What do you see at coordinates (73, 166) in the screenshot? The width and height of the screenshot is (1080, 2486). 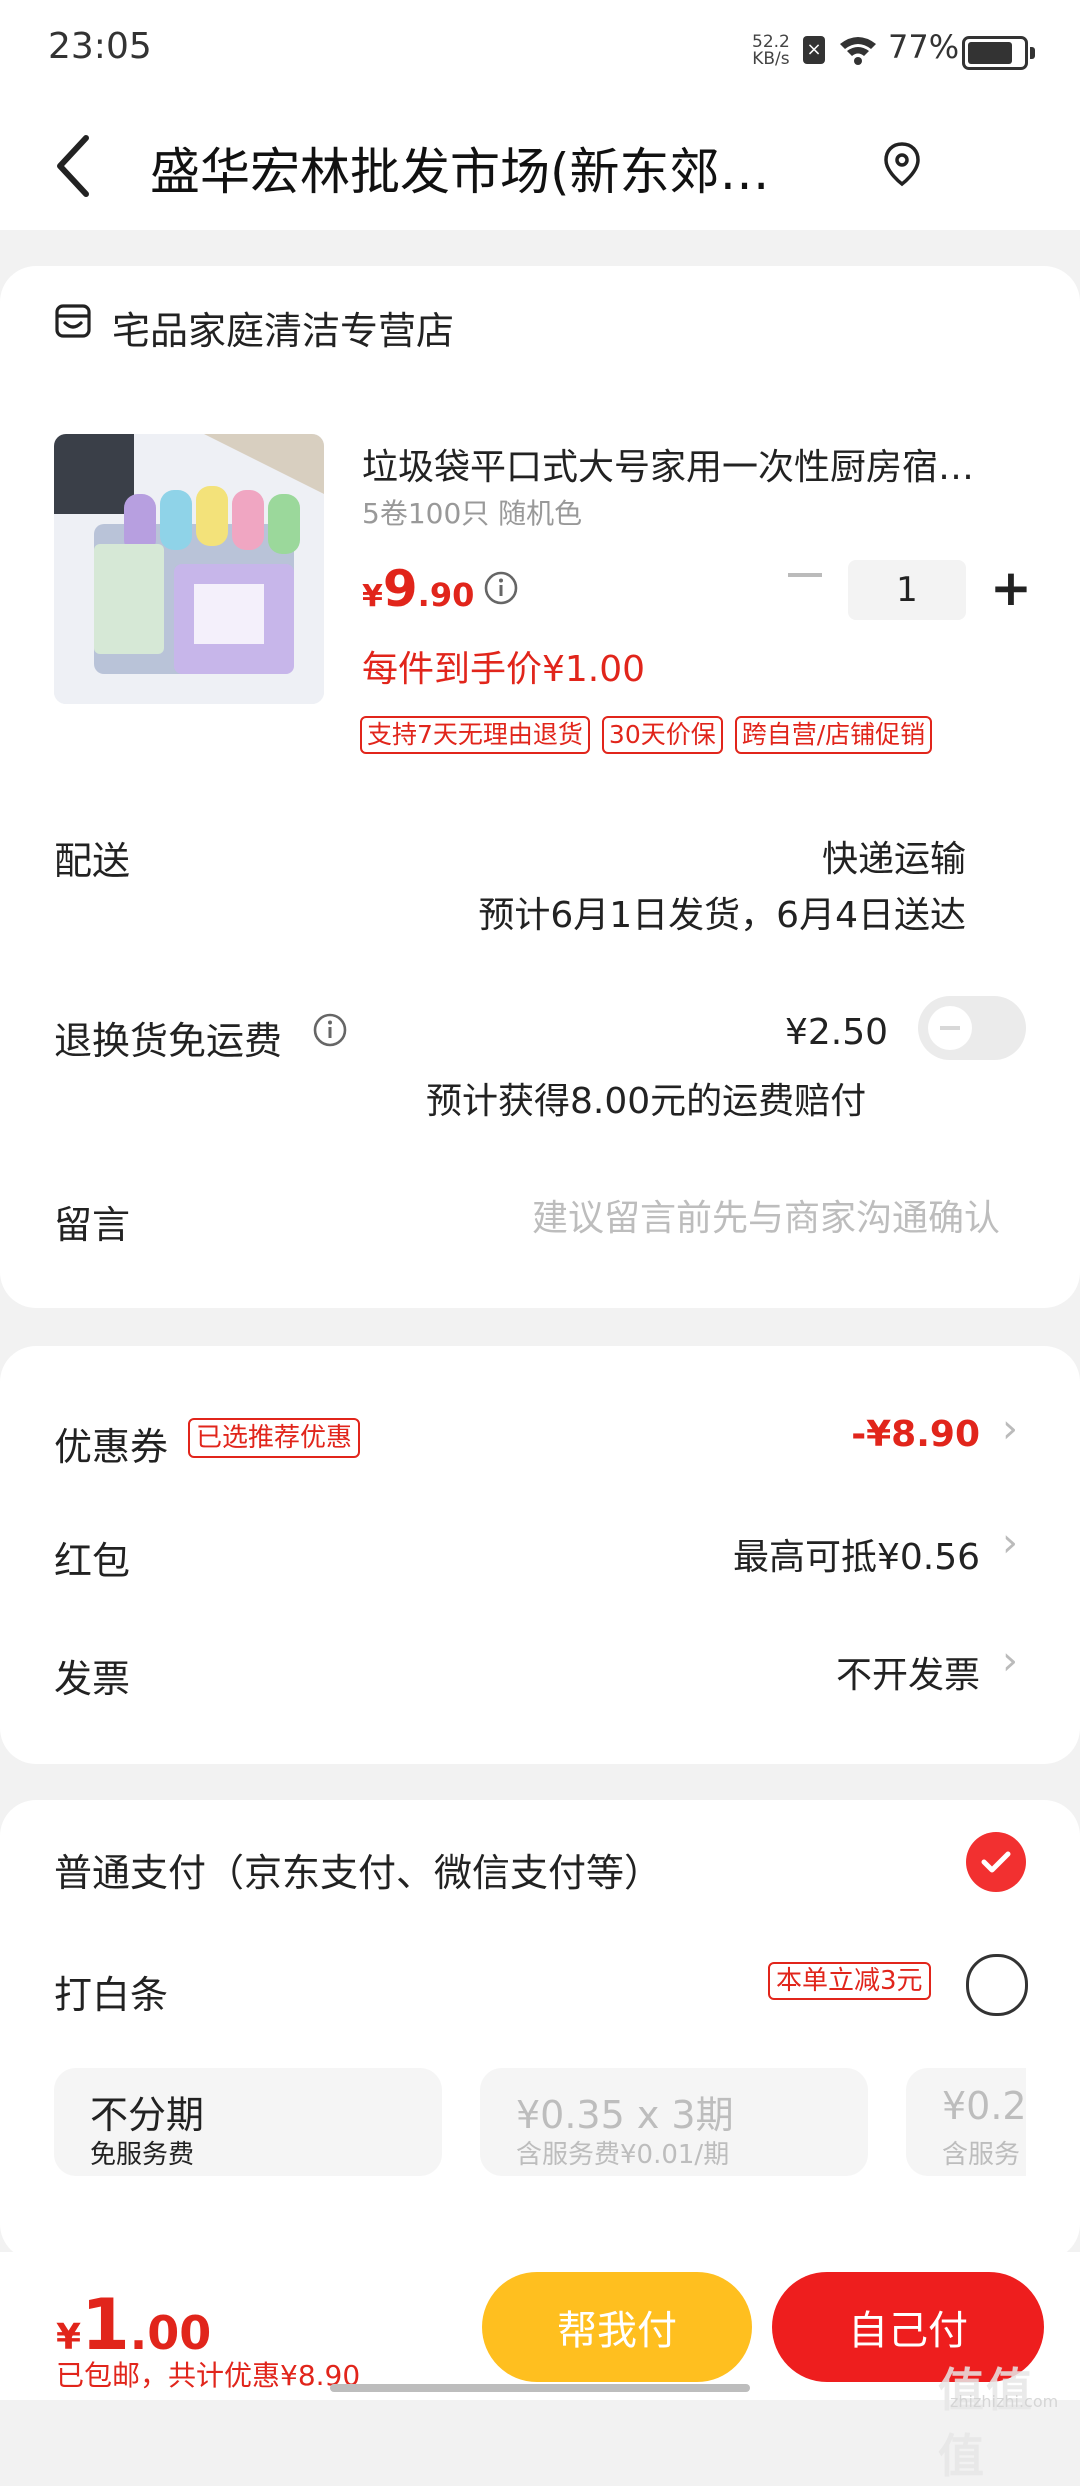 I see `chevron-left-icon` at bounding box center [73, 166].